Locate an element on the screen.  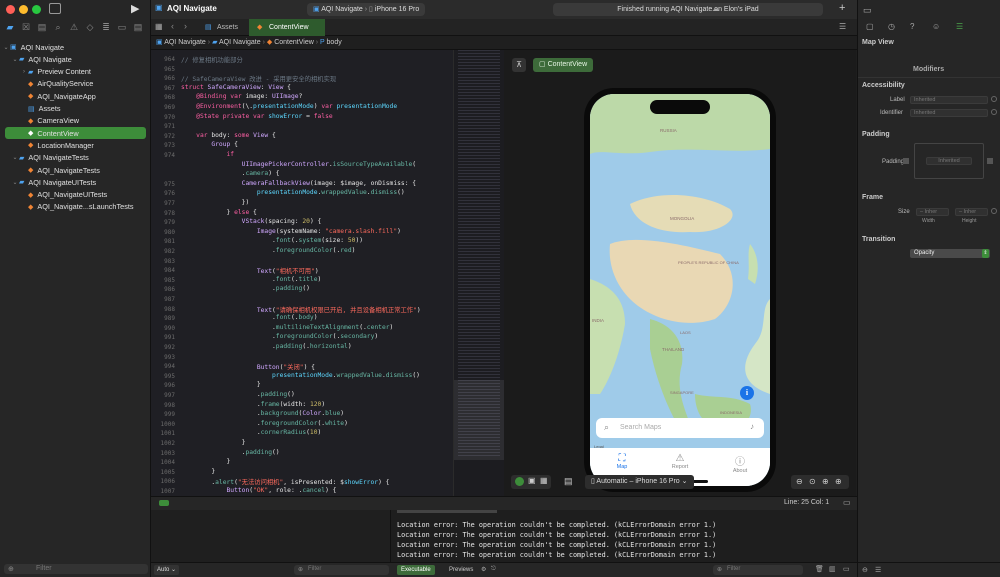
code-line: .font(.system(size: 50)) is located at coordinates (272, 240).